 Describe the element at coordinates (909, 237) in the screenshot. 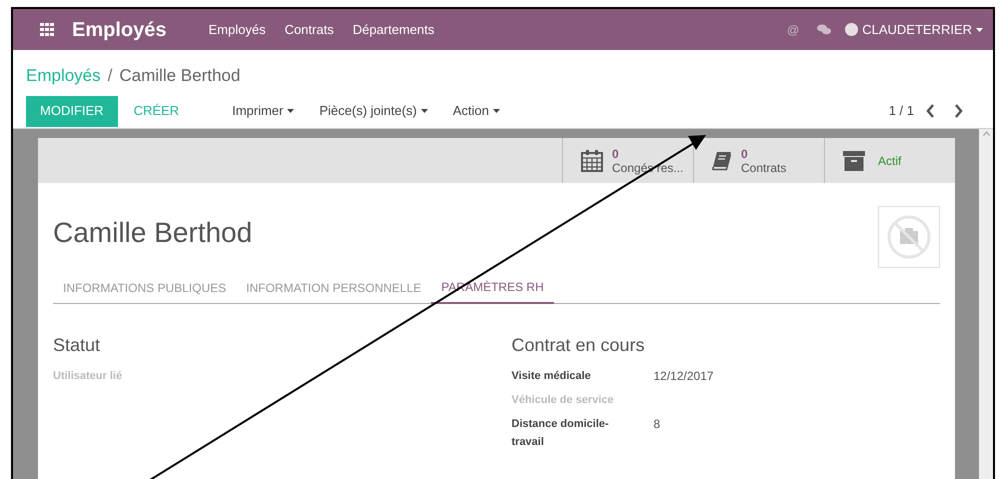

I see `no-camera-icon` at that location.